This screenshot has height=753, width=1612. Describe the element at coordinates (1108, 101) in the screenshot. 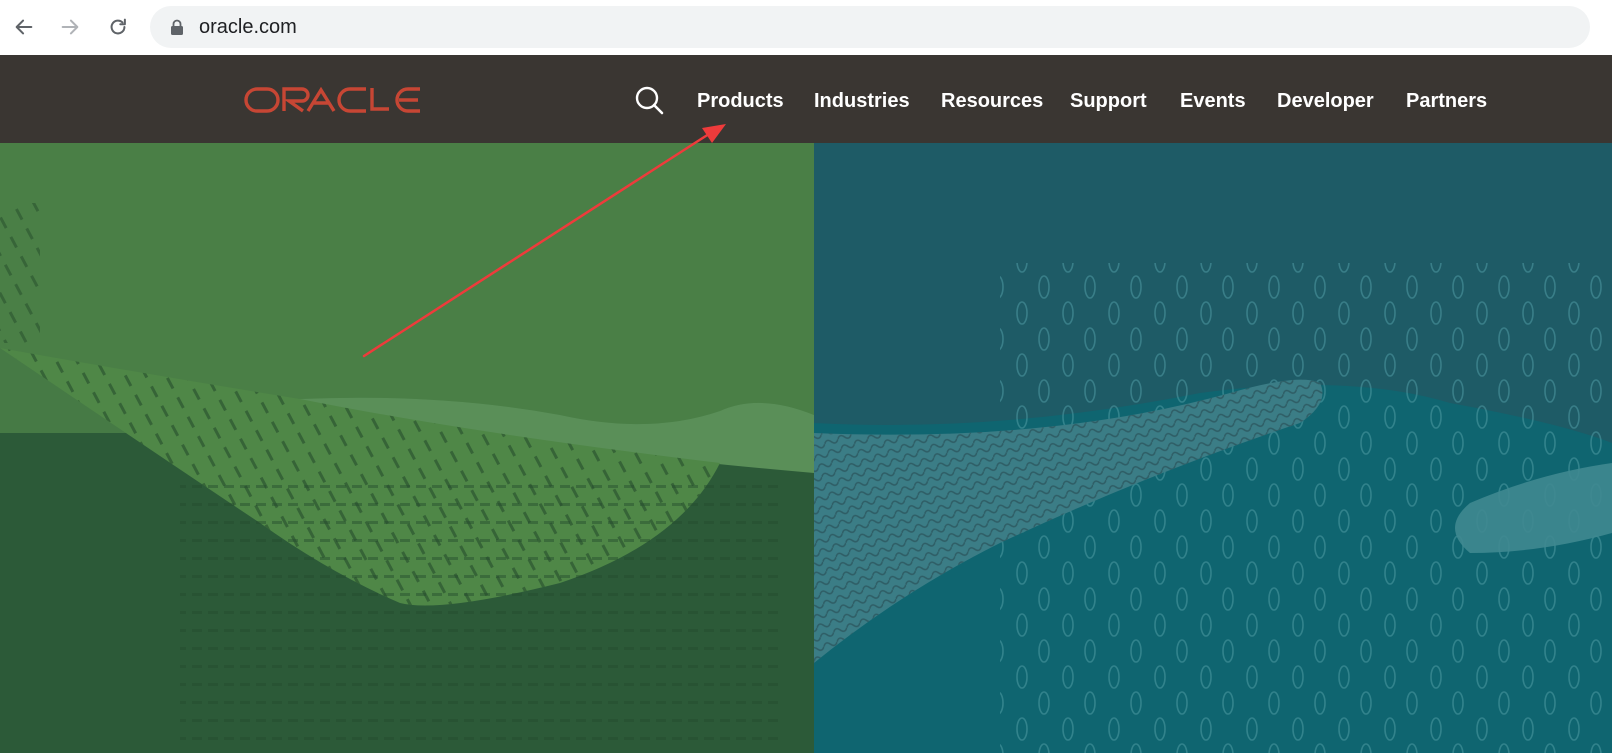

I see `nav-support: Support` at that location.